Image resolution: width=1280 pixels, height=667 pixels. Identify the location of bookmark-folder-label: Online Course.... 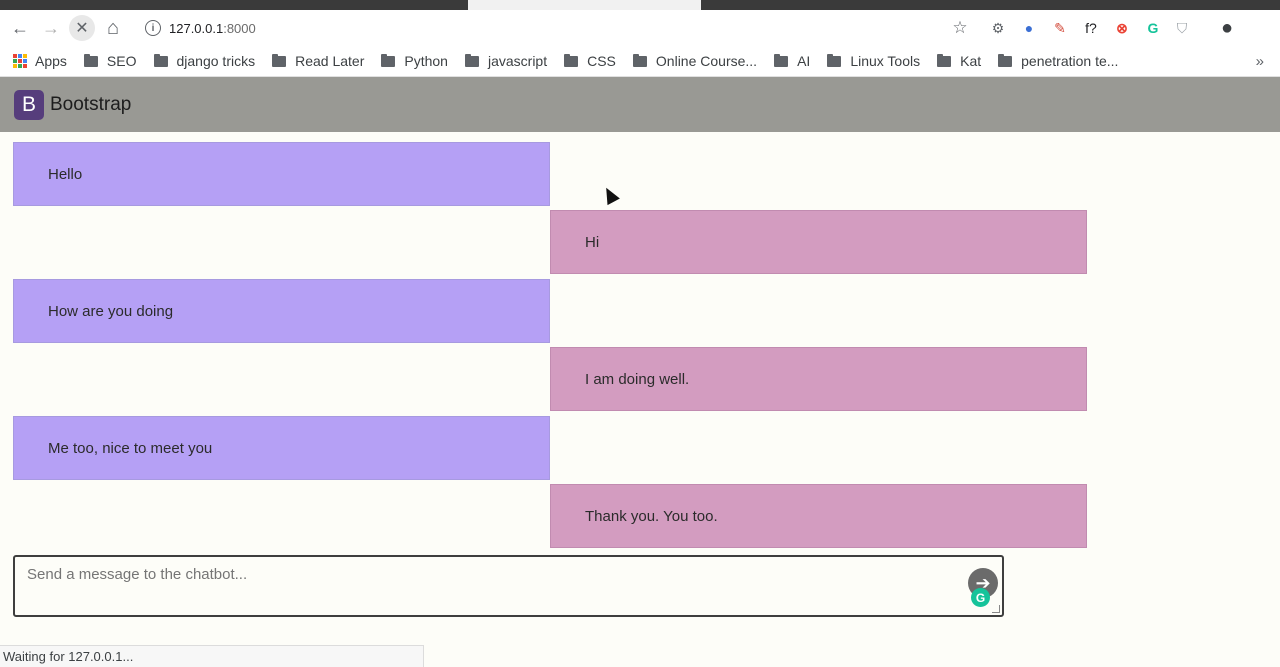
(706, 61).